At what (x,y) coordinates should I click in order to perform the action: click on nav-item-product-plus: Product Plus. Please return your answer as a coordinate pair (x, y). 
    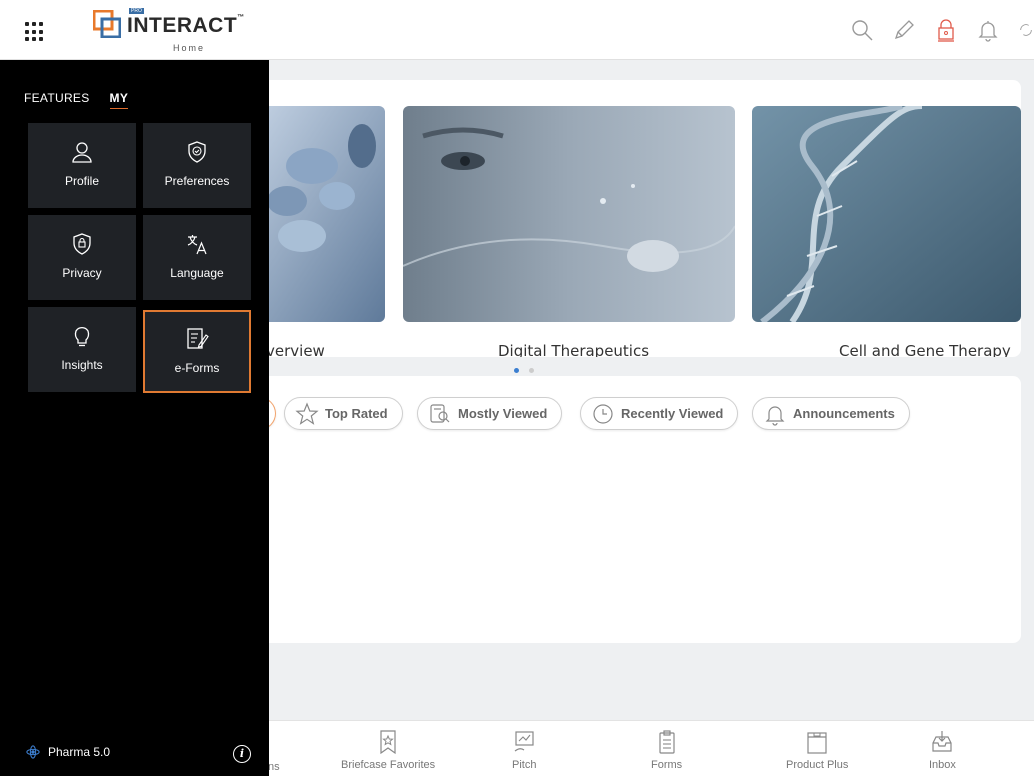
    Looking at the image, I should click on (817, 750).